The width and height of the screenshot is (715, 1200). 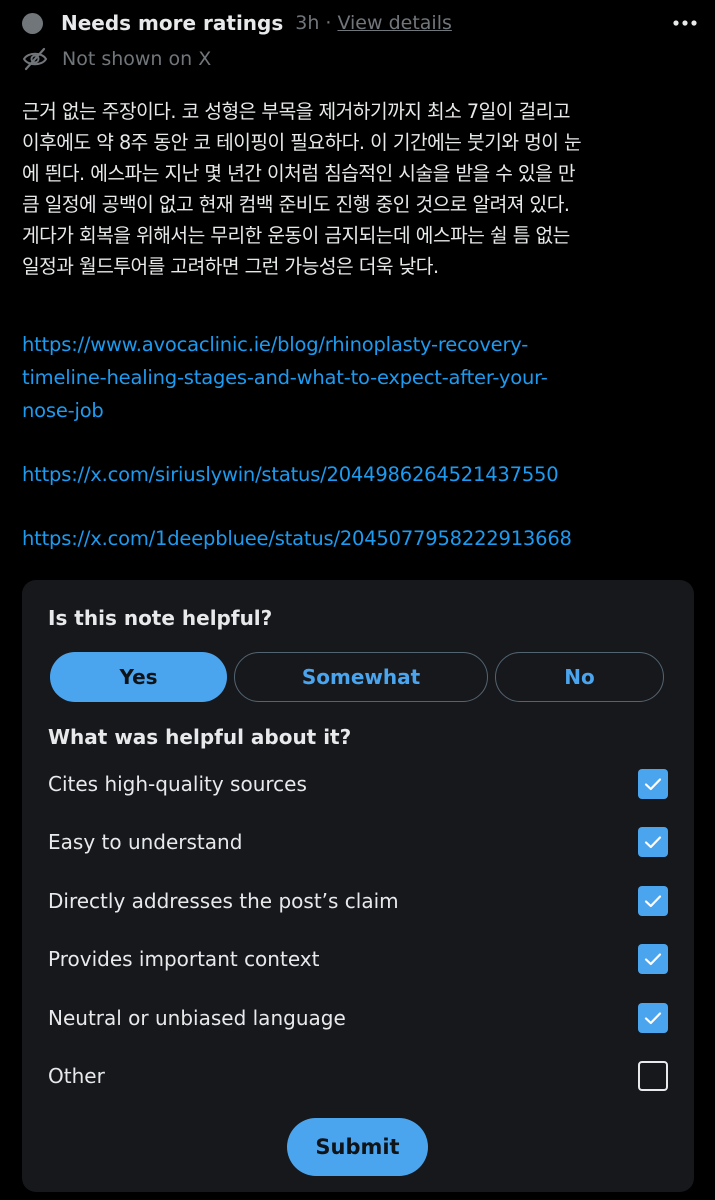 I want to click on option-cites-sources: Cites high-quality sources, so click(x=358, y=784).